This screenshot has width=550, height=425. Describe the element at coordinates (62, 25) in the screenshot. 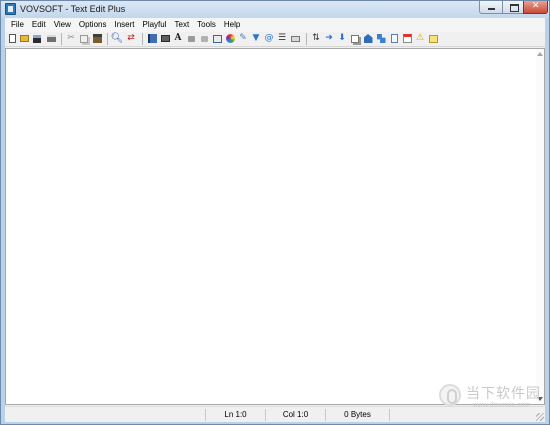

I see `menu-view: View` at that location.